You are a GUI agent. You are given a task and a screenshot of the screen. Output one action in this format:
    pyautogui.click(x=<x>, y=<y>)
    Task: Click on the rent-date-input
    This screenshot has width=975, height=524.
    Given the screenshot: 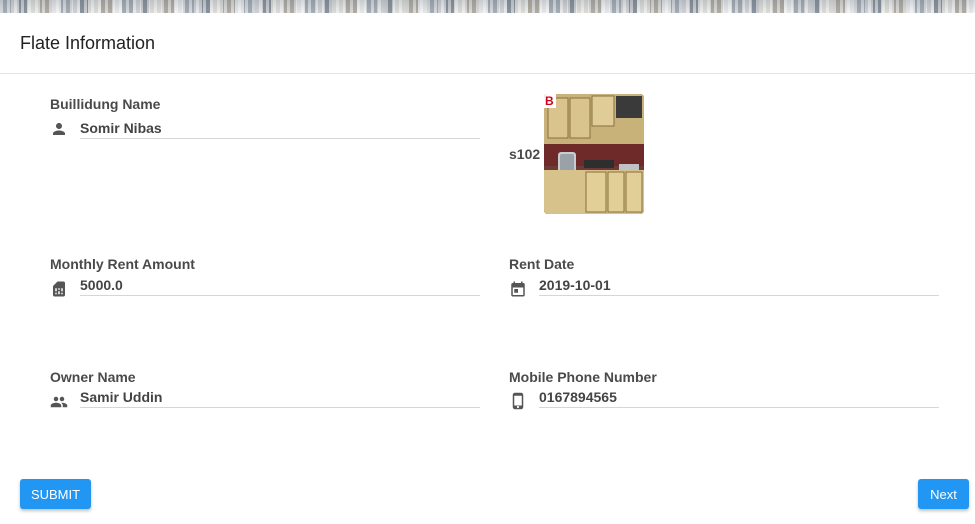 What is the action you would take?
    pyautogui.click(x=739, y=285)
    